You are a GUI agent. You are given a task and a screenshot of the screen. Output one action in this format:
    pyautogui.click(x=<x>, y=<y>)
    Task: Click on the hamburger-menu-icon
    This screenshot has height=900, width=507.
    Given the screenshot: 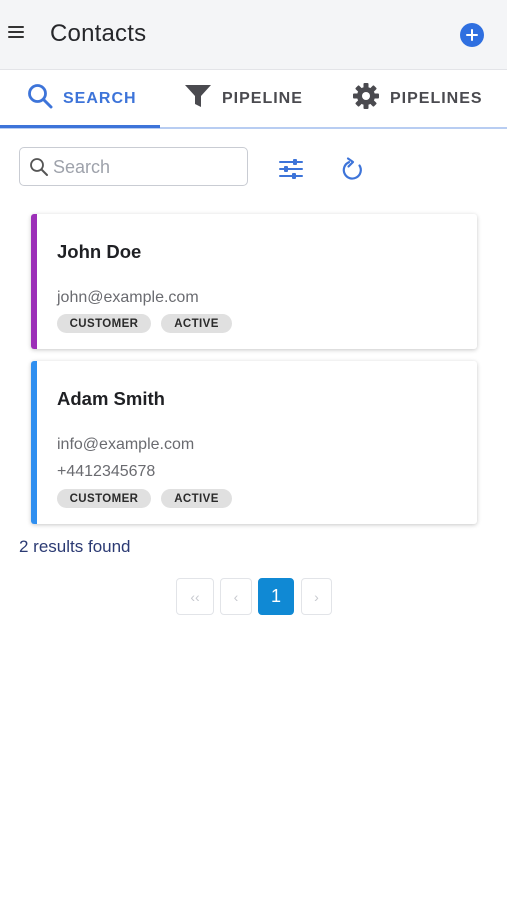 What is the action you would take?
    pyautogui.click(x=16, y=33)
    